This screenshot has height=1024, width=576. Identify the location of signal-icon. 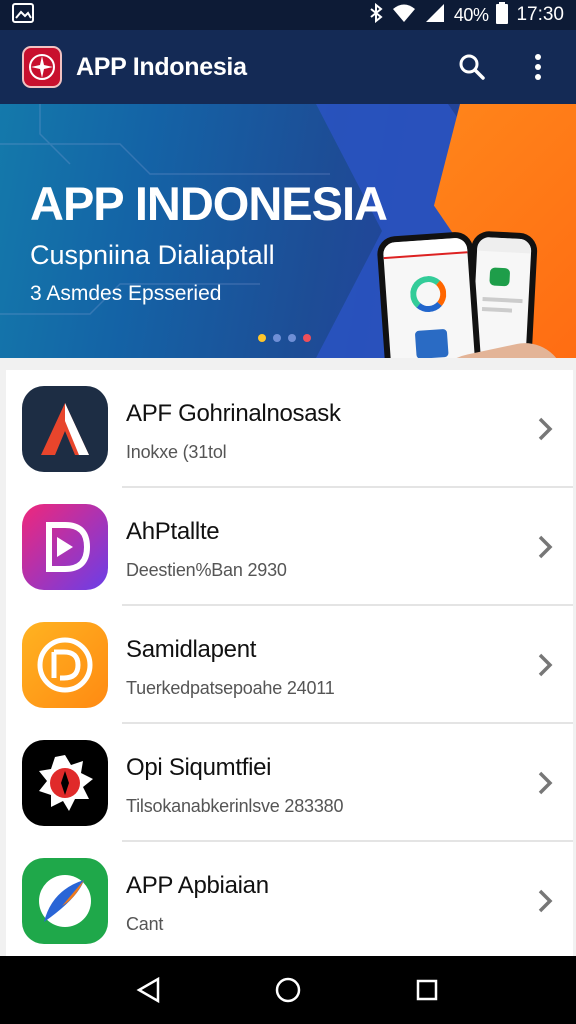
(435, 15).